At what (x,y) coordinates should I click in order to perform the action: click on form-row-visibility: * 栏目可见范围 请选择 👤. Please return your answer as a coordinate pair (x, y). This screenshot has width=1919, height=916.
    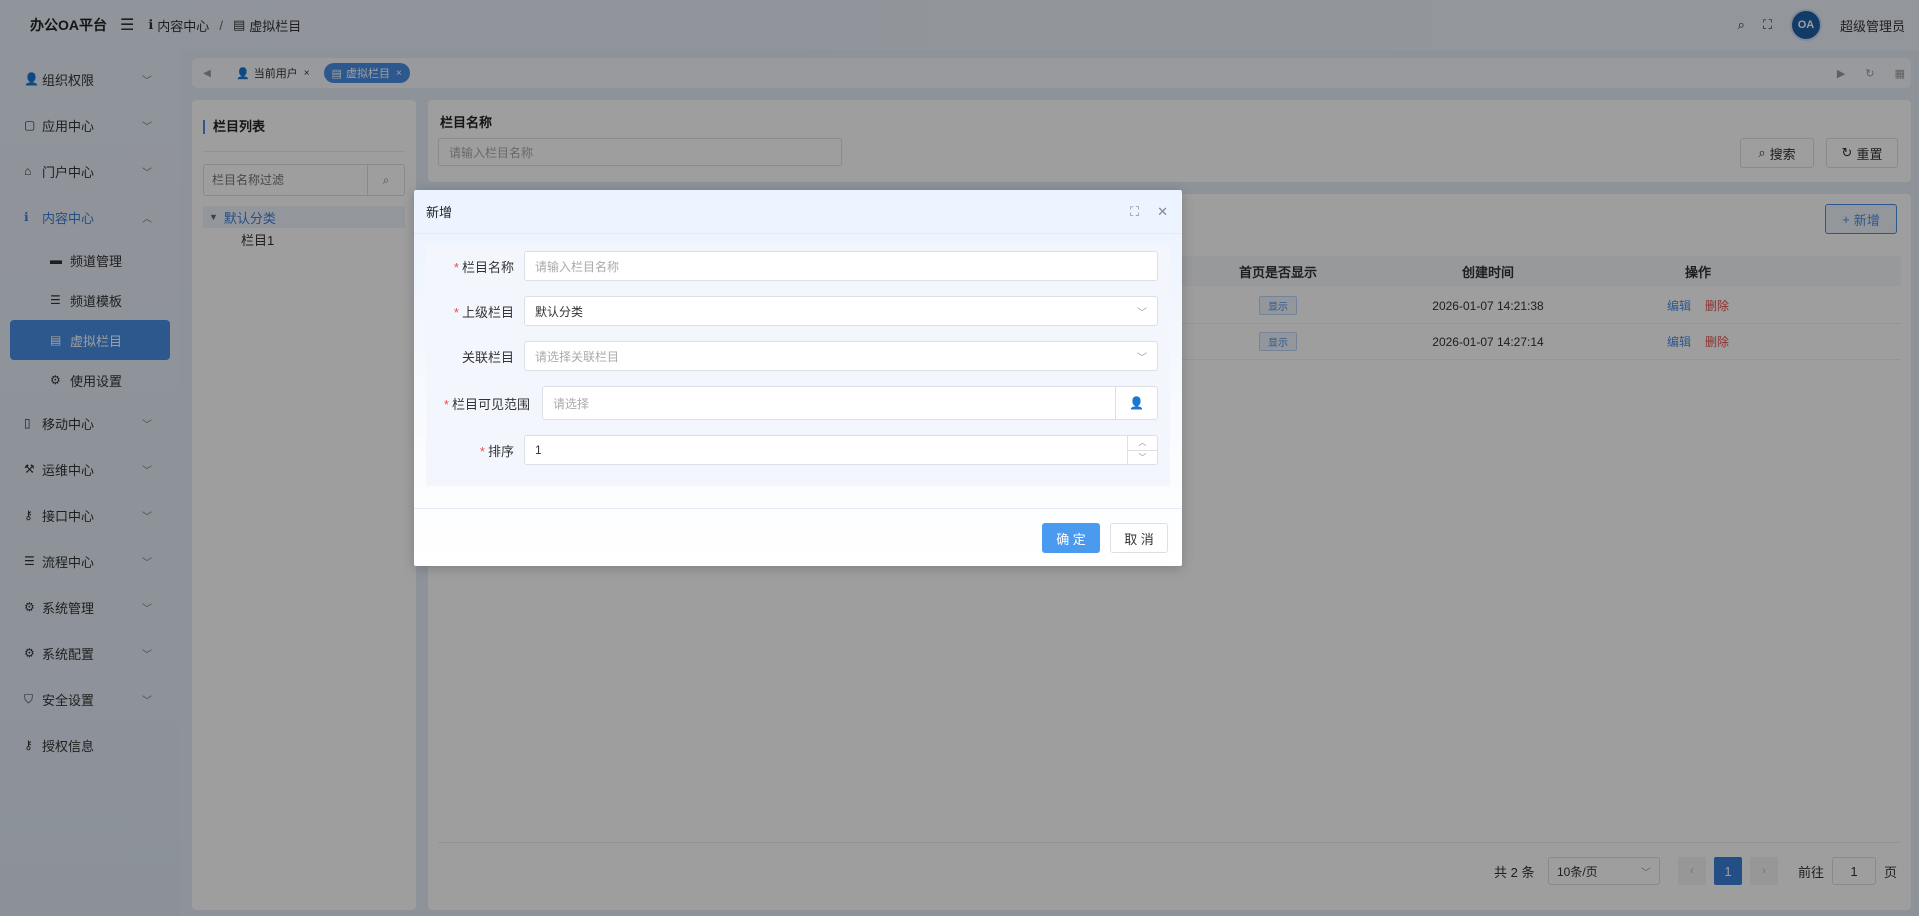
    Looking at the image, I should click on (798, 403).